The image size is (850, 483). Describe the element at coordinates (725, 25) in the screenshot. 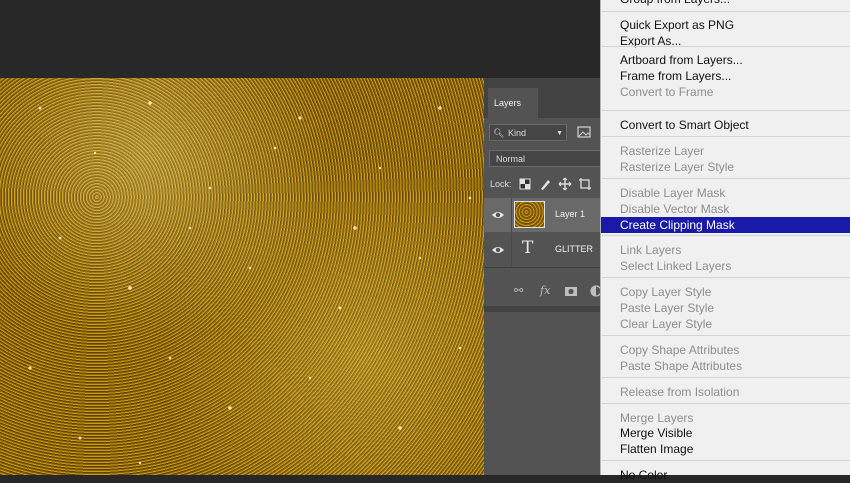

I see `menu-item-quick-export-as-png: Quick Export as PNG` at that location.